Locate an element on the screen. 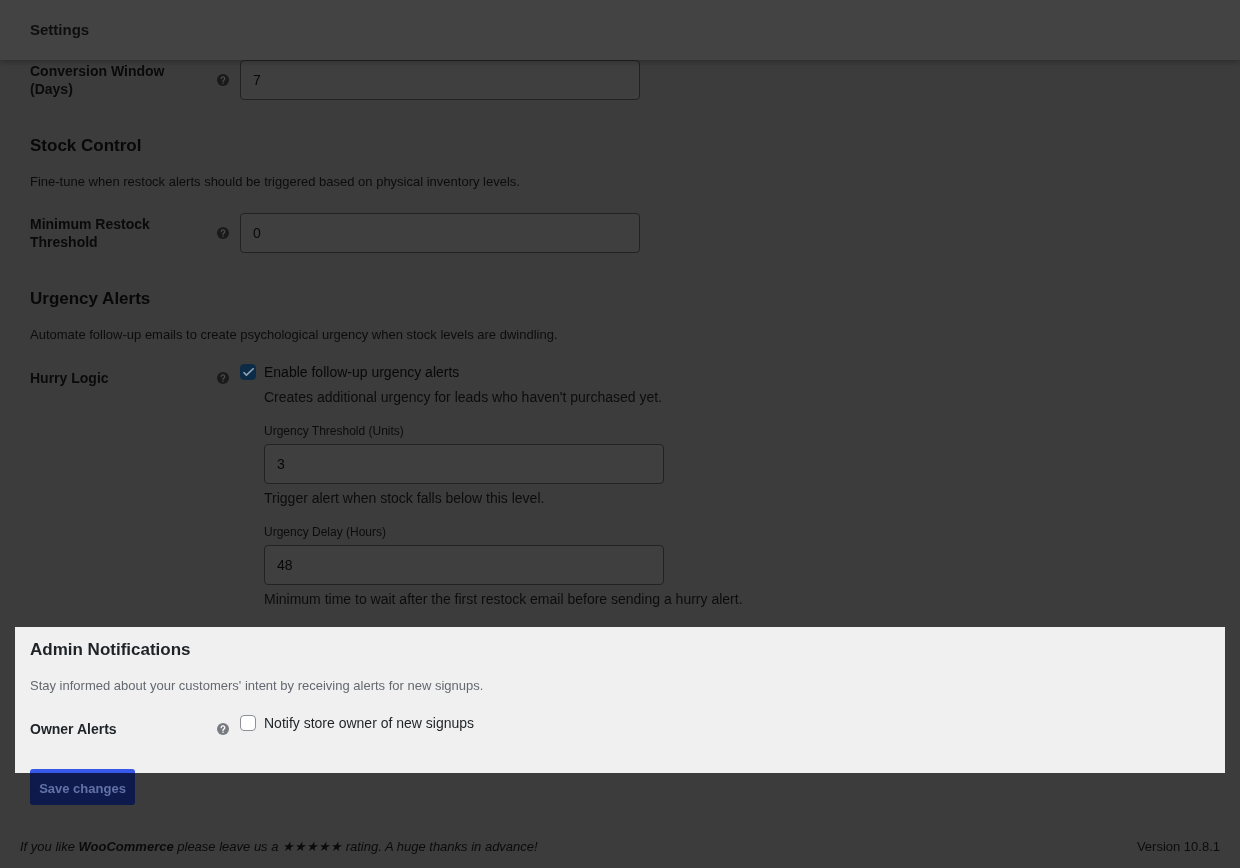  save-button: Save changes is located at coordinates (82, 787).